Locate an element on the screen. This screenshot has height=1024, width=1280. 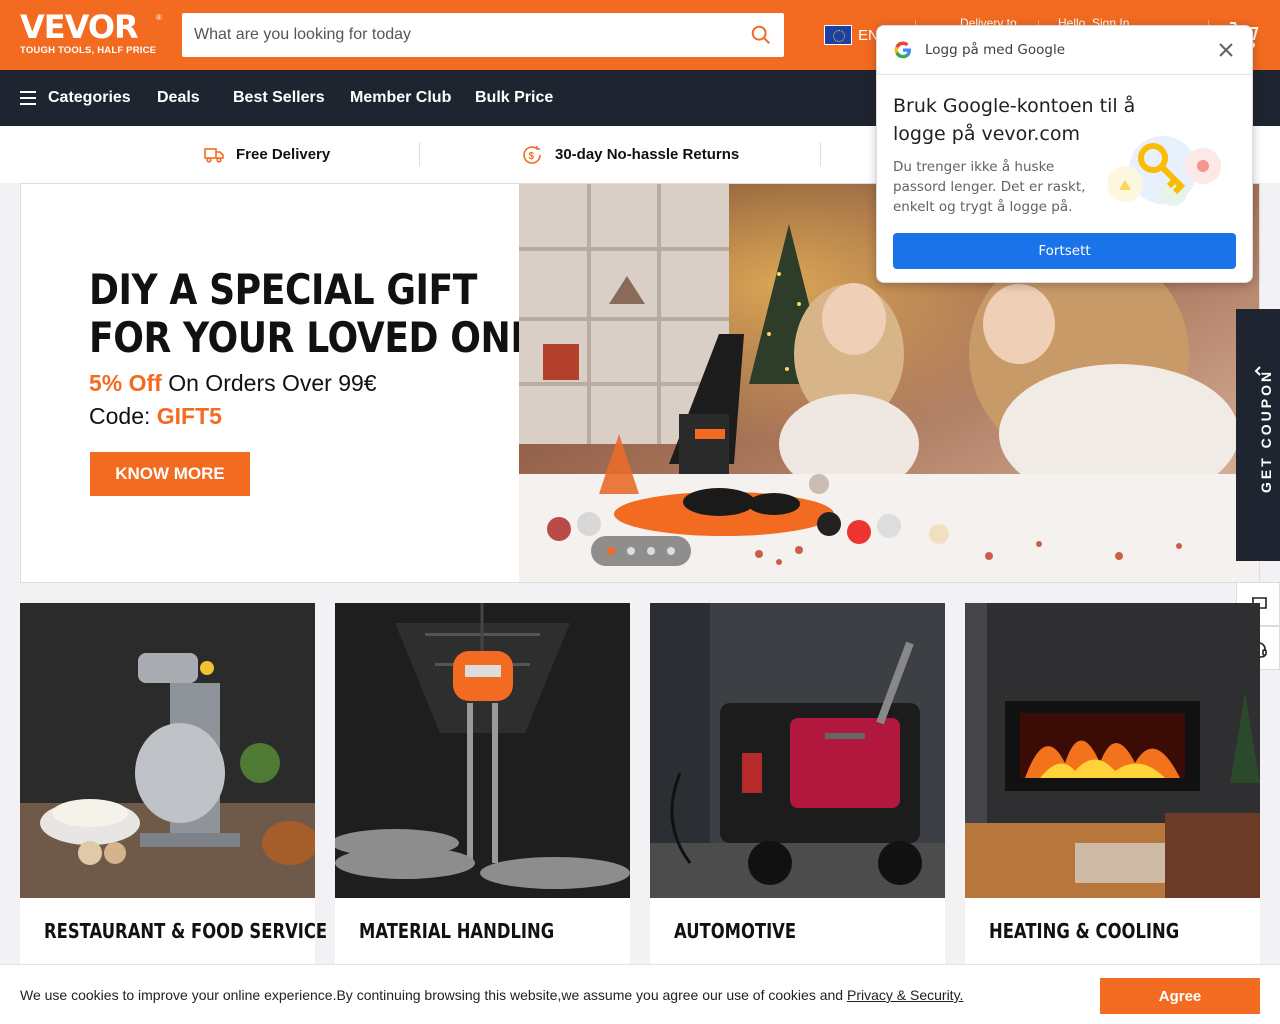
category-title: HEATING & COOLING is located at coordinates (1084, 931).